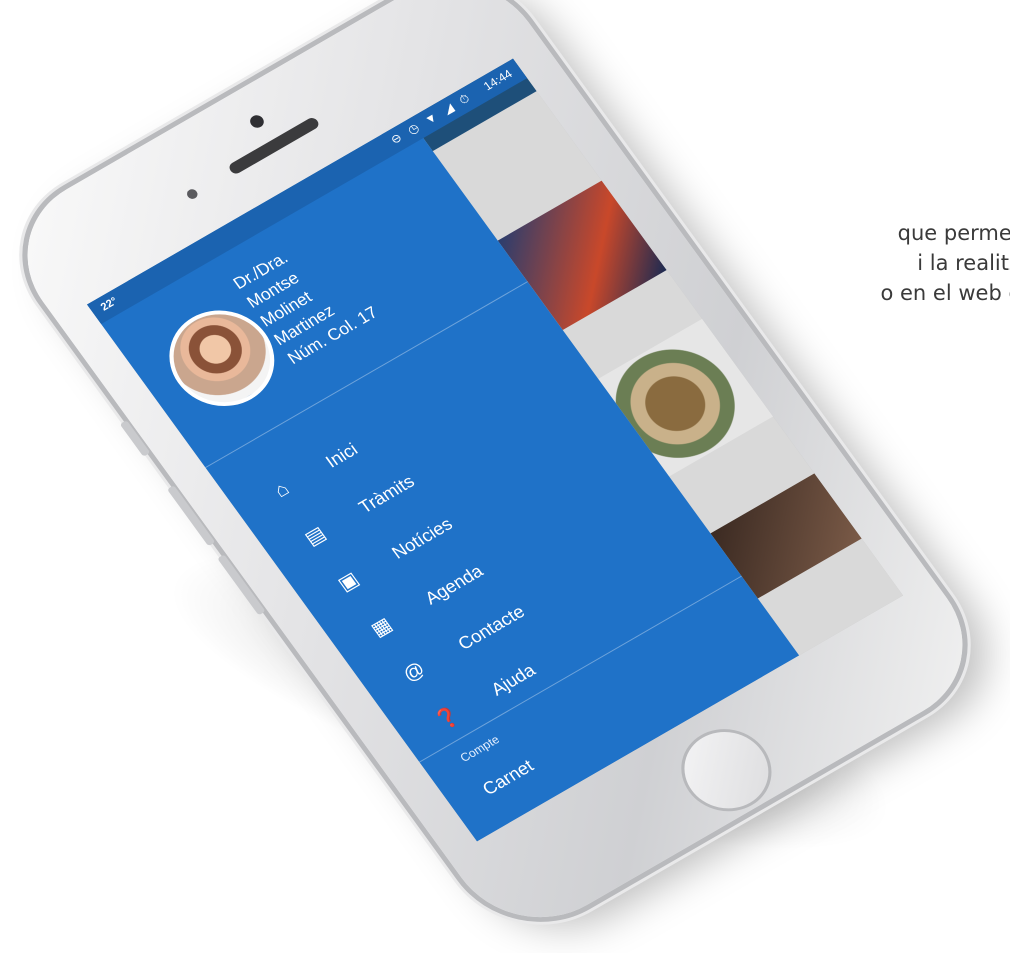  Describe the element at coordinates (257, 121) in the screenshot. I see `front-camera` at that location.